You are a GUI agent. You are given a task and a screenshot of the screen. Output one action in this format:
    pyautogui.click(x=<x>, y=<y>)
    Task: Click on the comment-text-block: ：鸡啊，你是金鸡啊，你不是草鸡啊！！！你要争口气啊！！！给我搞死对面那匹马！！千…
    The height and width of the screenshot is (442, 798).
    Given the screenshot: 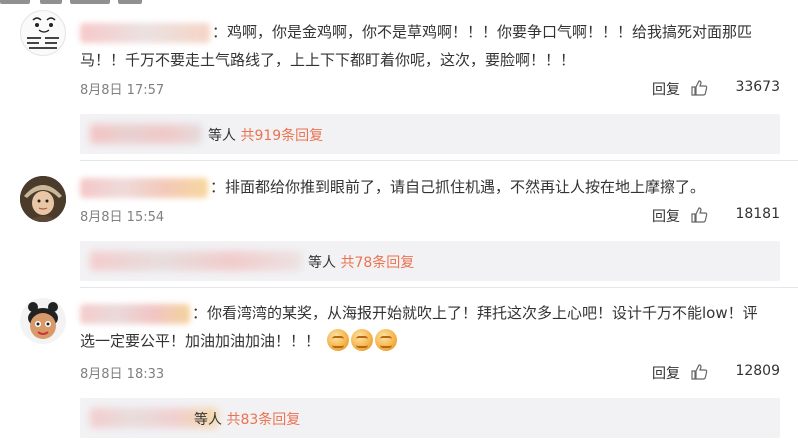 What is the action you would take?
    pyautogui.click(x=425, y=46)
    